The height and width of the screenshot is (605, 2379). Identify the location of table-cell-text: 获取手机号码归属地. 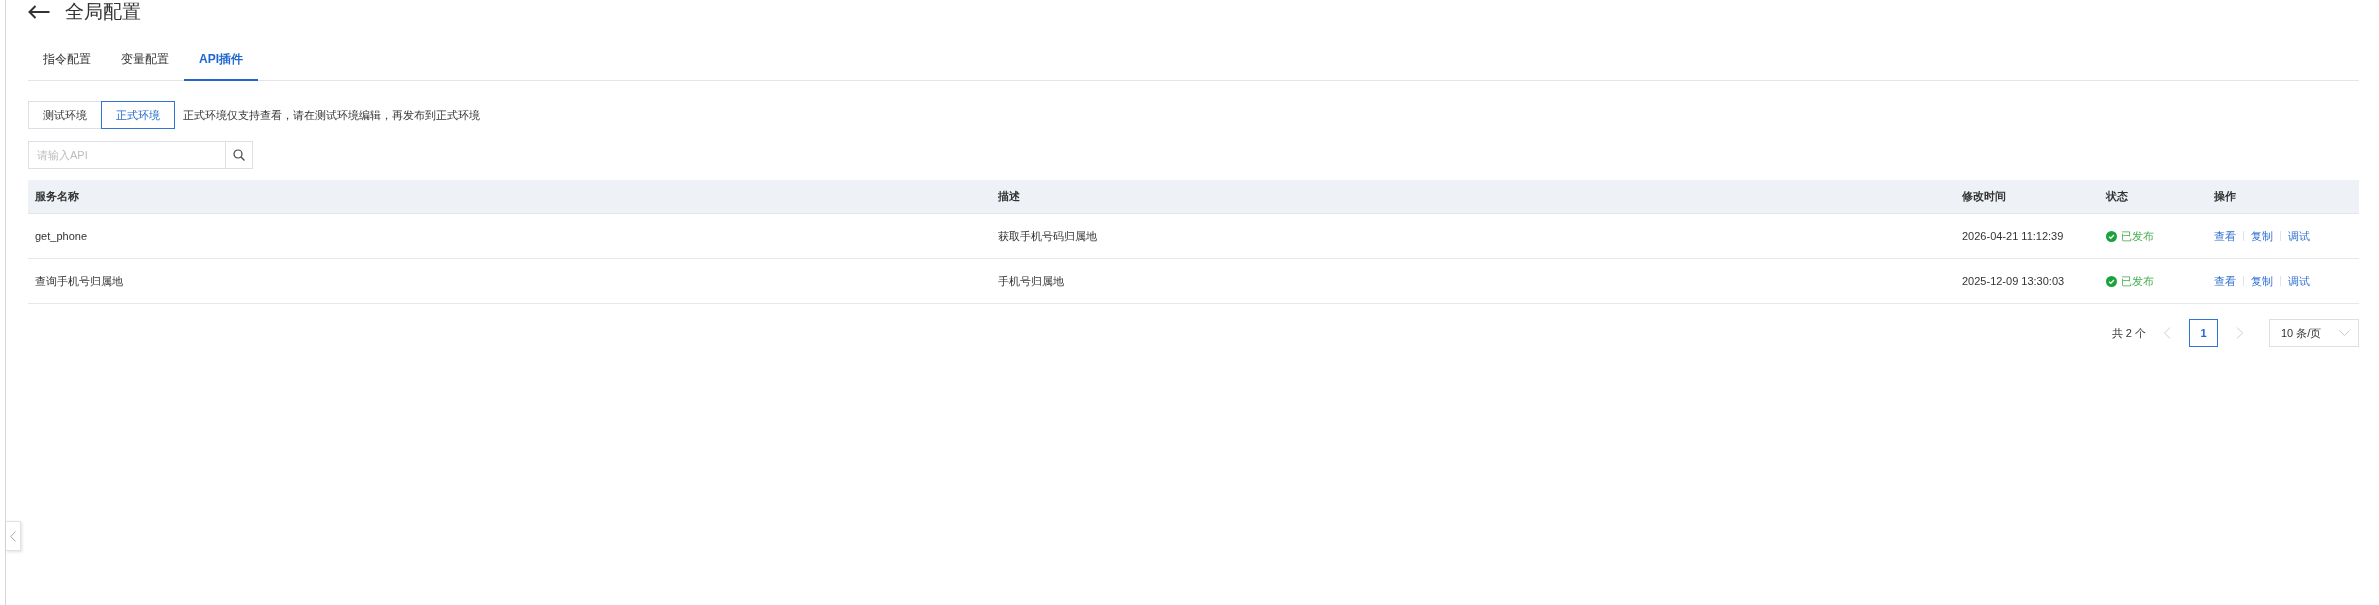
(1047, 236).